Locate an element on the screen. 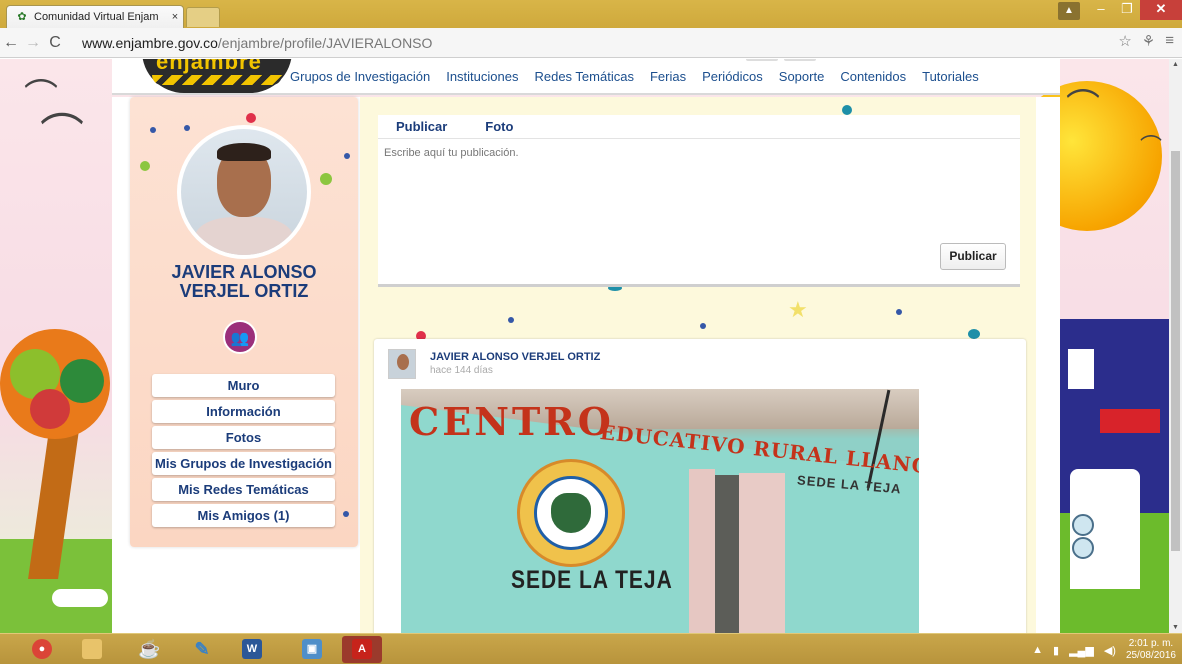 The height and width of the screenshot is (664, 1182). forward-icon: → is located at coordinates (33, 43).